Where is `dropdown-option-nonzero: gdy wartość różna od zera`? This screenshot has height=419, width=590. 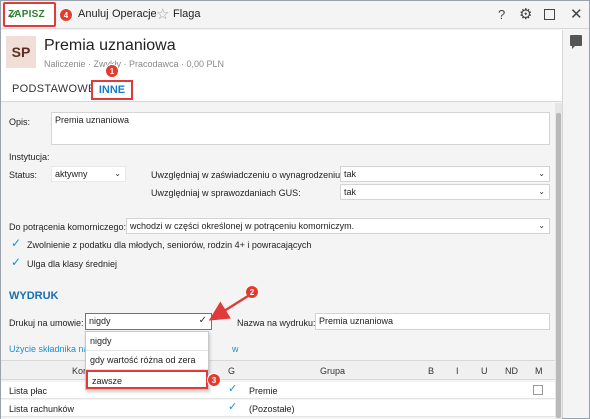
dropdown-option-nonzero: gdy wartość różna od zera is located at coordinates (147, 360).